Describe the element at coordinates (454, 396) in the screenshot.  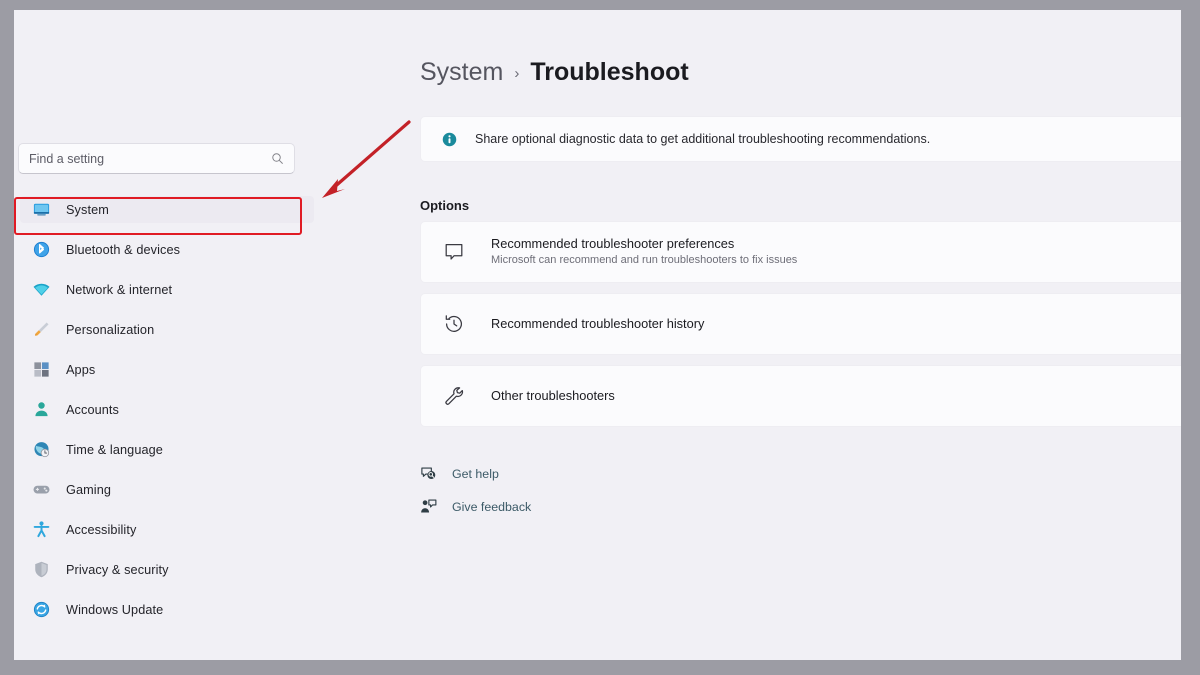
I see `wrench-icon` at that location.